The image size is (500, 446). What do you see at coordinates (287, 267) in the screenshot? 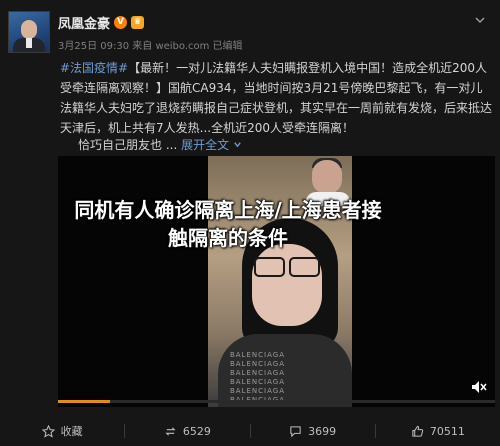
I see `video-glasses` at bounding box center [287, 267].